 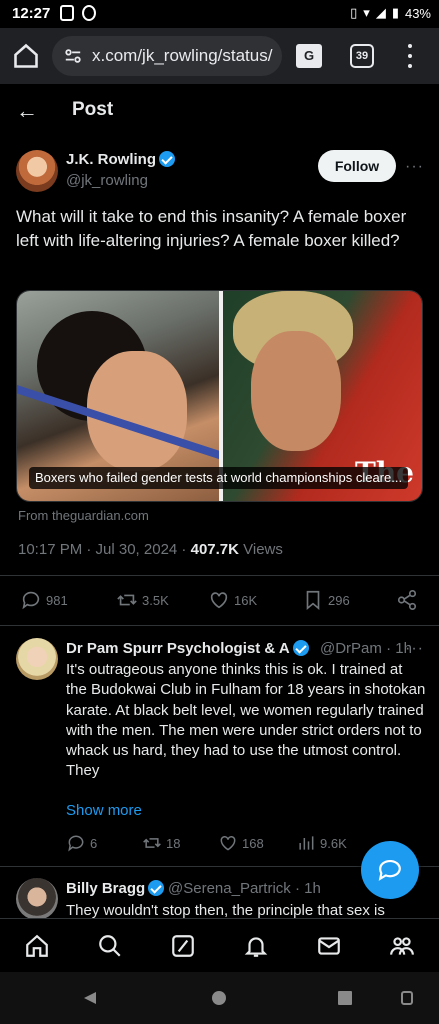 I want to click on media-source: From theguardian.com, so click(x=83, y=515).